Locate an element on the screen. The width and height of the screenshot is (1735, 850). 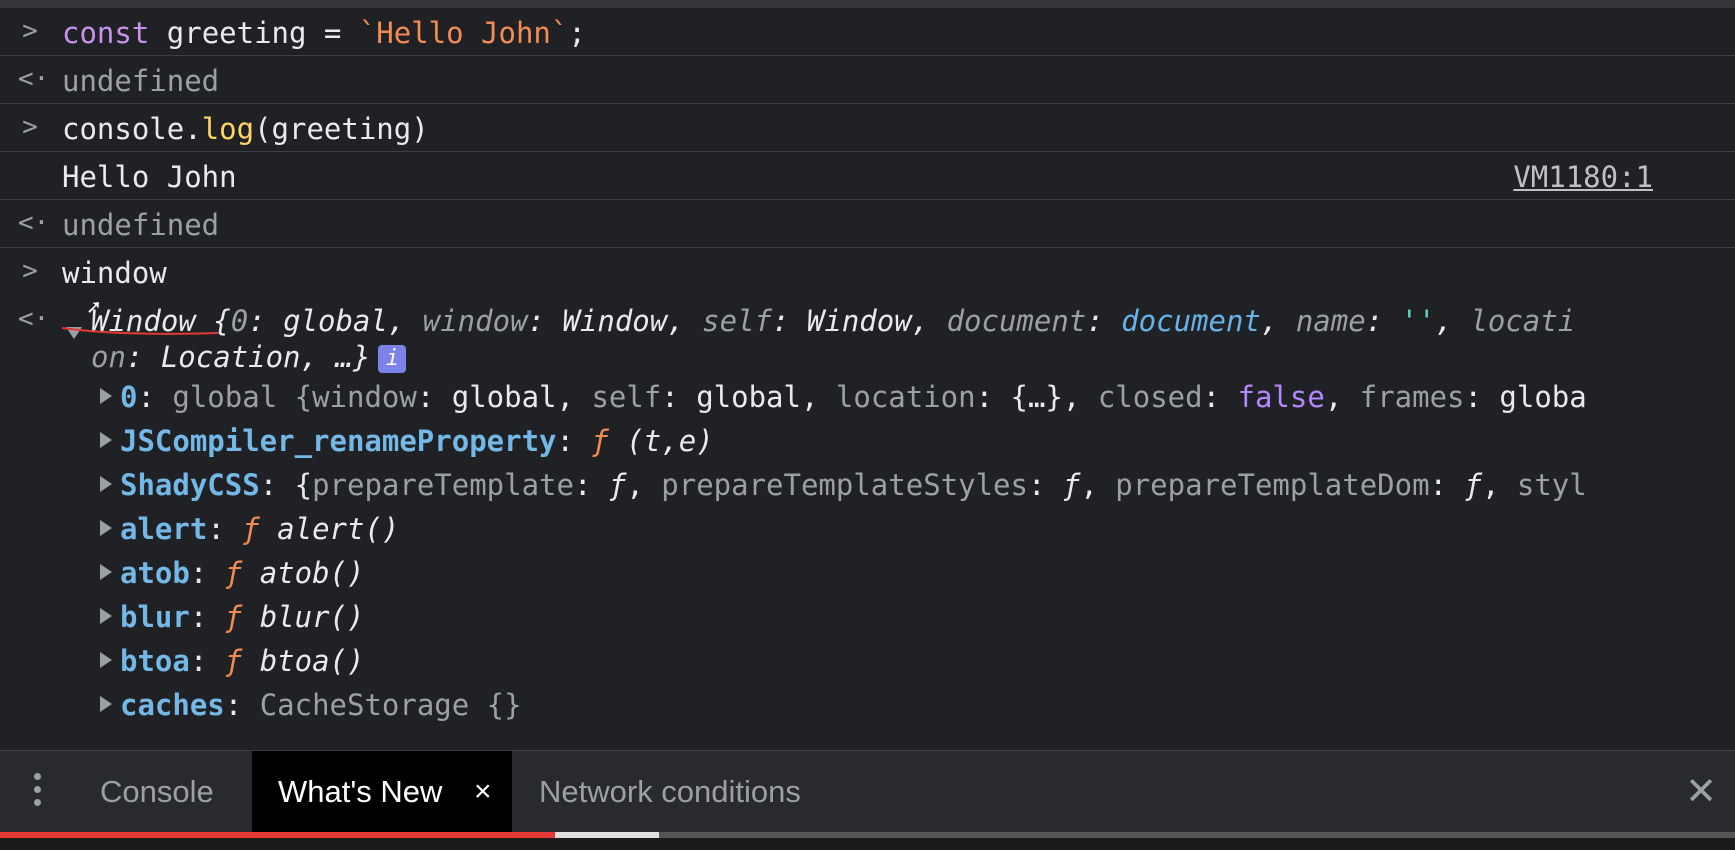
code-text: greeting = is located at coordinates (254, 33).